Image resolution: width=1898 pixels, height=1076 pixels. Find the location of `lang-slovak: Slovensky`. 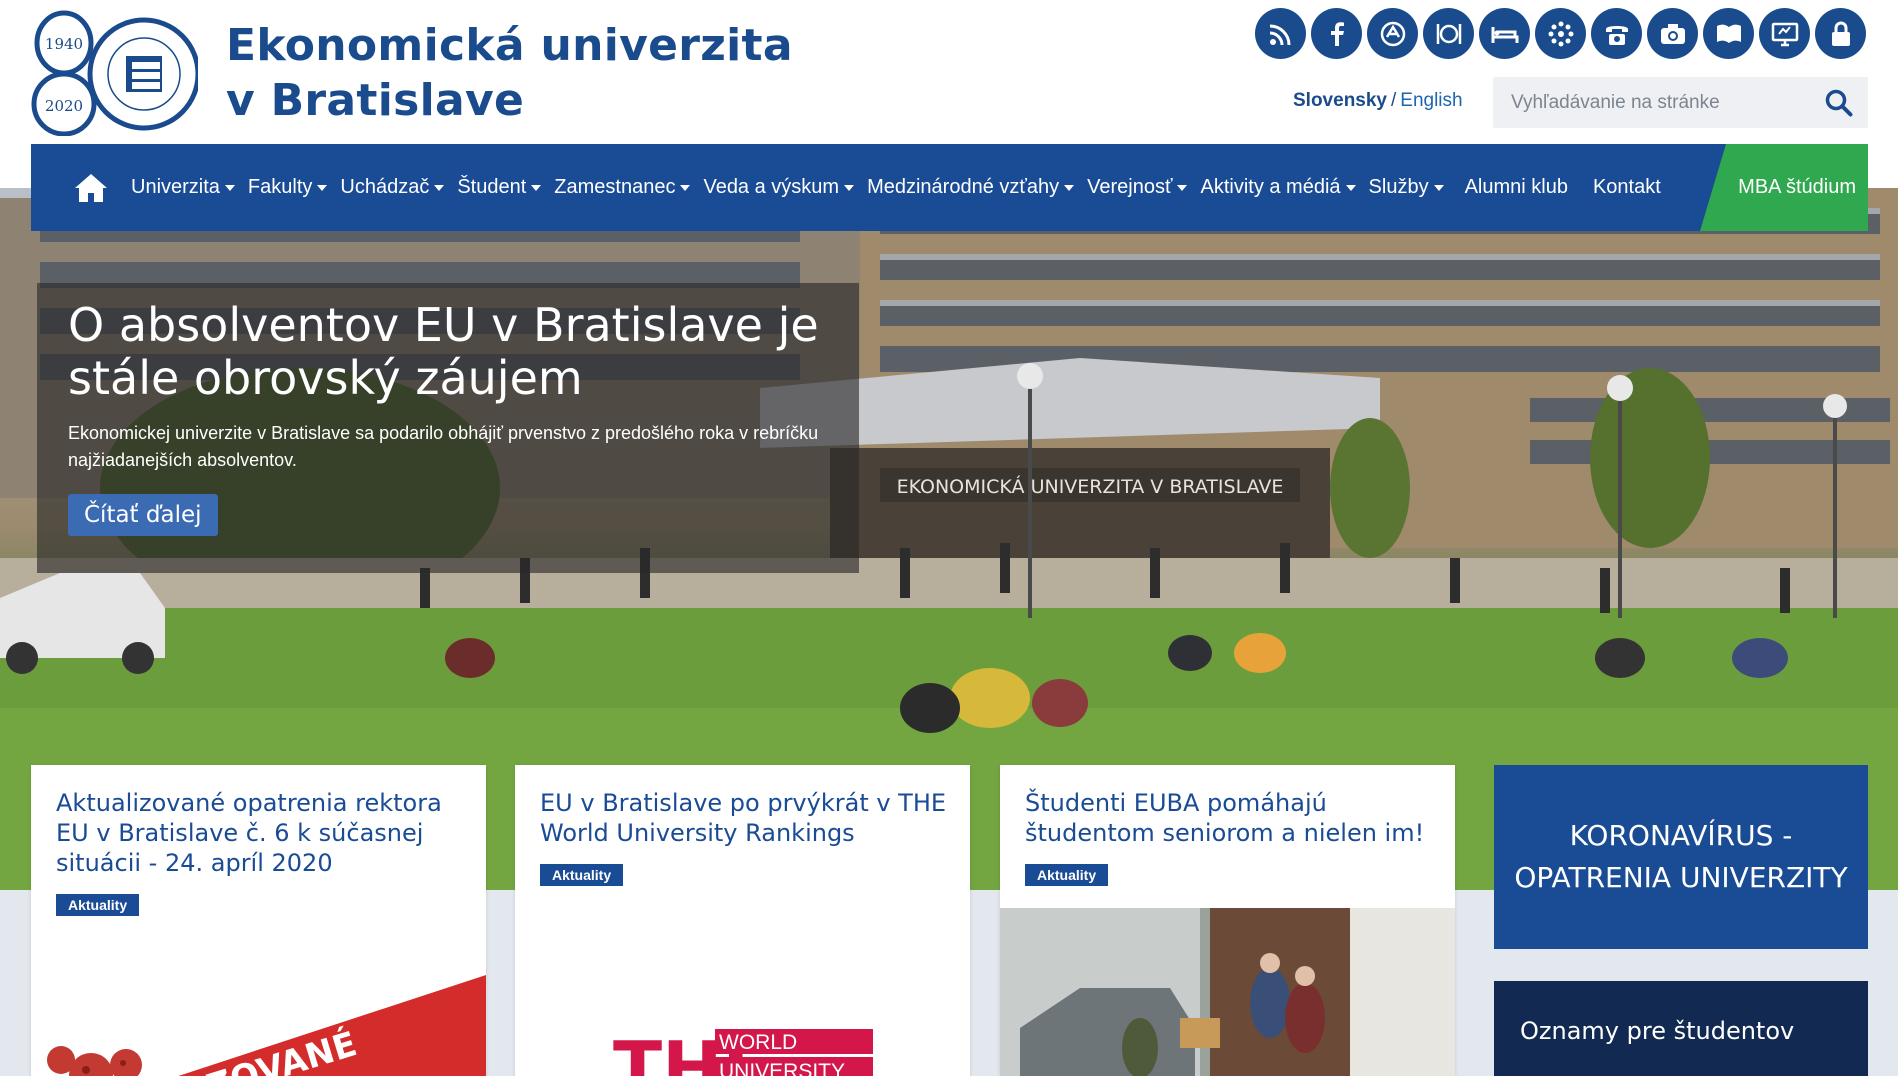

lang-slovak: Slovensky is located at coordinates (1340, 100).